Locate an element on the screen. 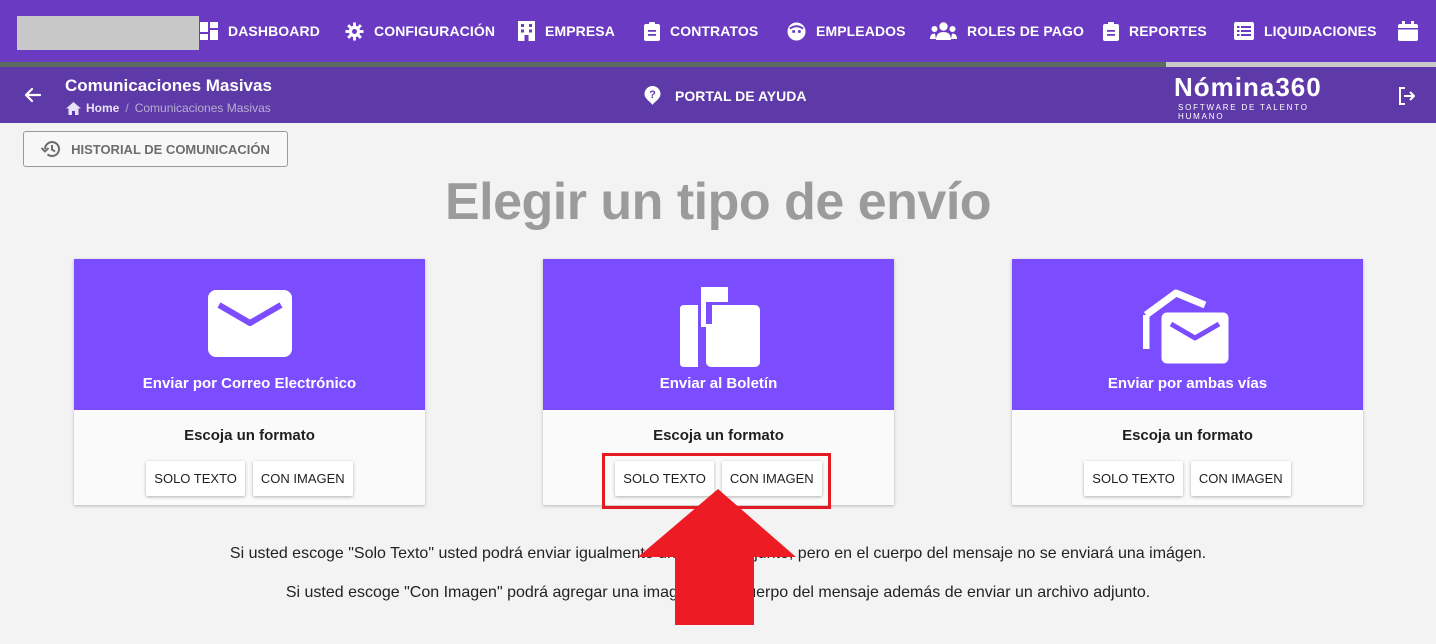 Image resolution: width=1436 pixels, height=644 pixels. mail-stack-icon is located at coordinates (1186, 328).